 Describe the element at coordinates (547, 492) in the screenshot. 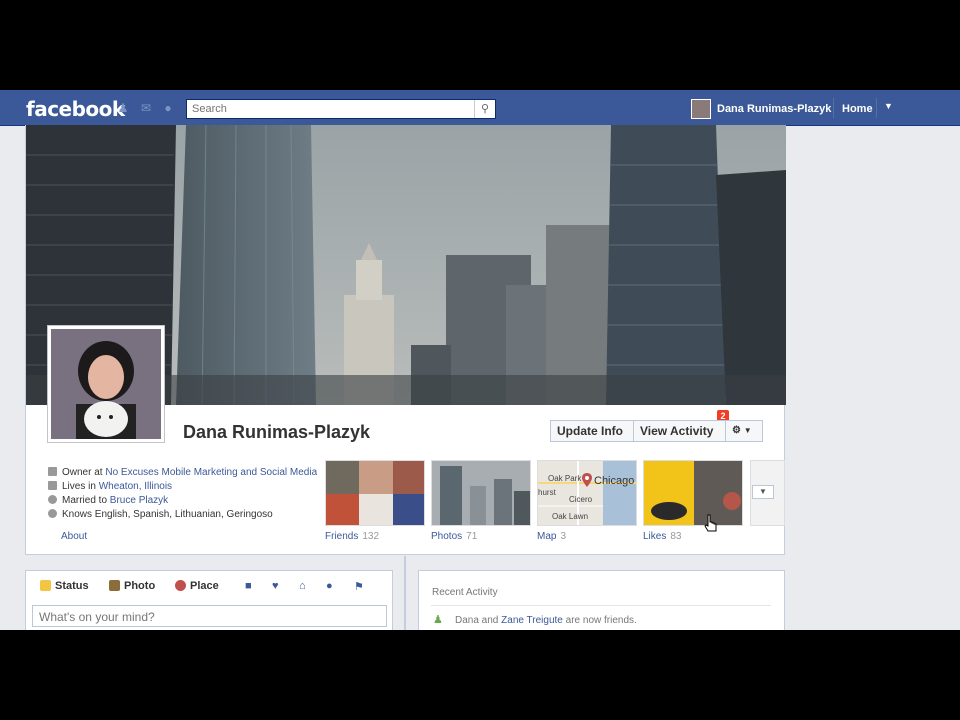

I see `map-place-label: hurst` at that location.